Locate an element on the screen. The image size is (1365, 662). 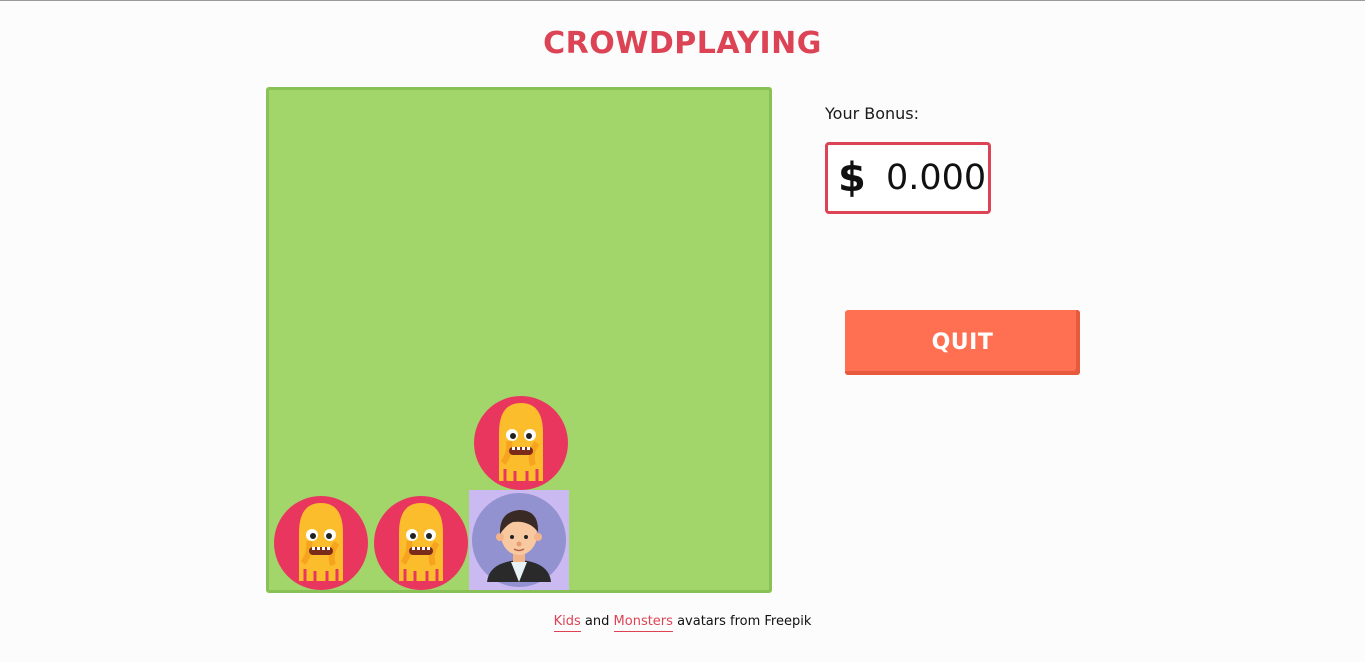
top-border-line is located at coordinates (682, 0).